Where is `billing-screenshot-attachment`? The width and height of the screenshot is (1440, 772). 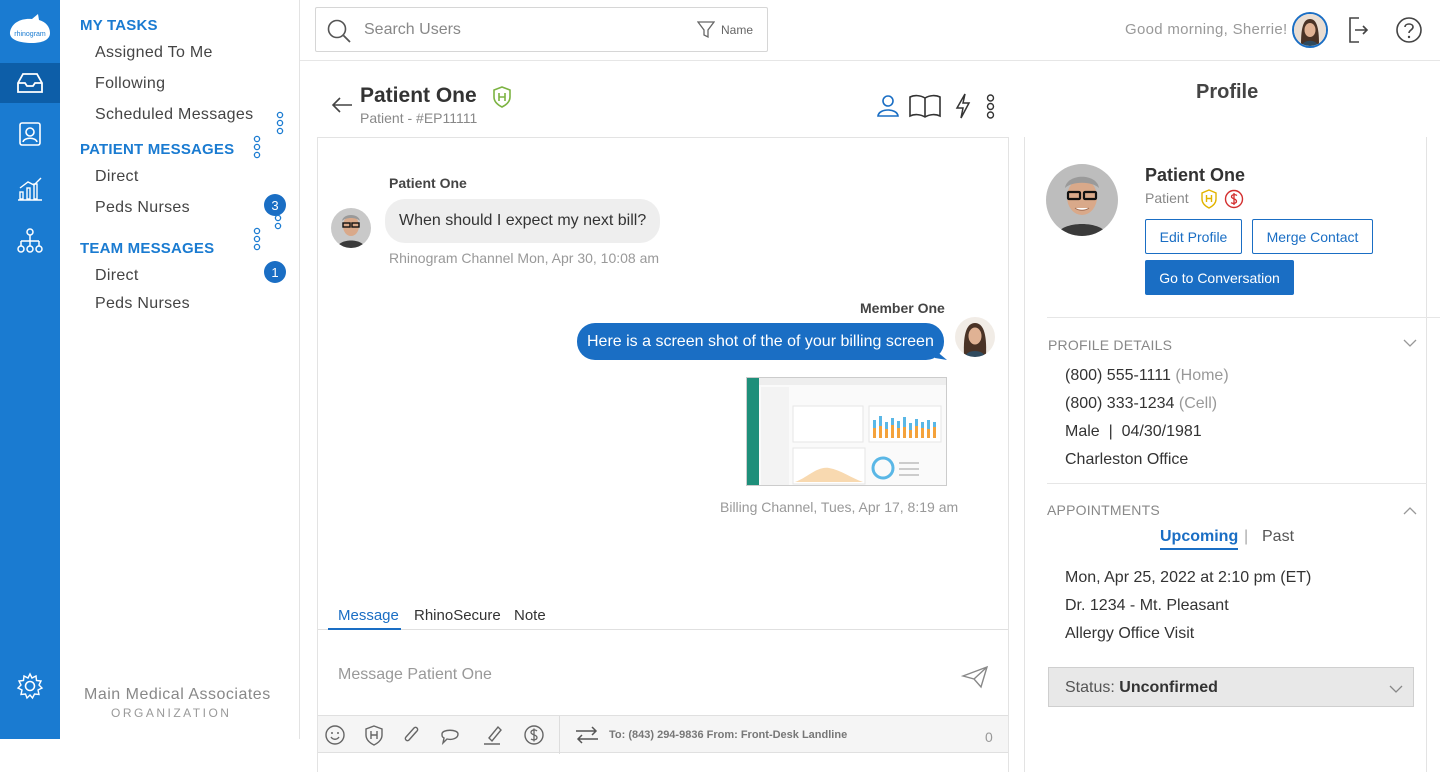
billing-screenshot-attachment is located at coordinates (846, 431).